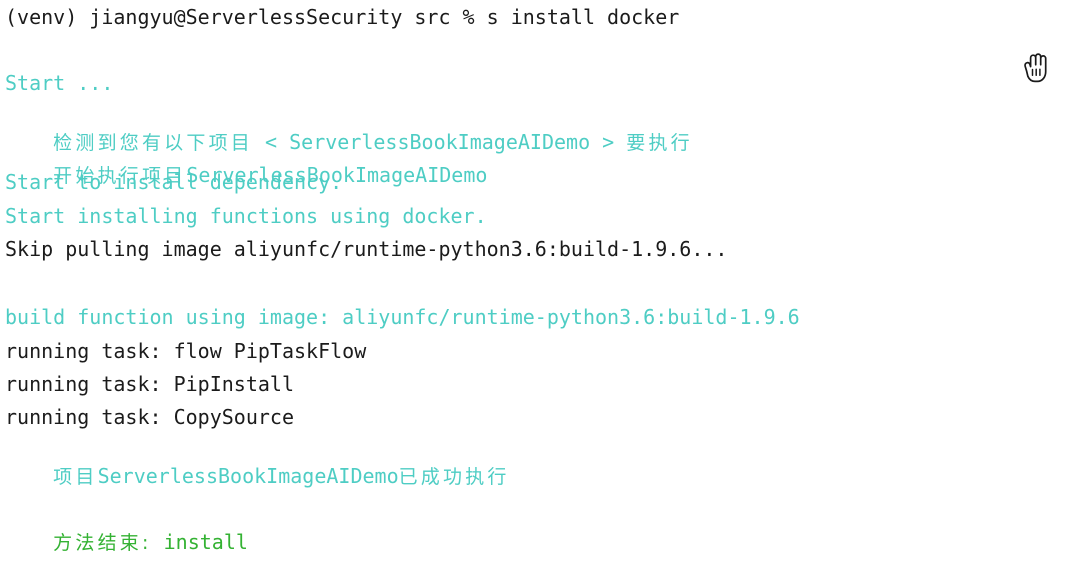  What do you see at coordinates (126, 528) in the screenshot?
I see `terminal-output-method-end: 方法结束: install` at bounding box center [126, 528].